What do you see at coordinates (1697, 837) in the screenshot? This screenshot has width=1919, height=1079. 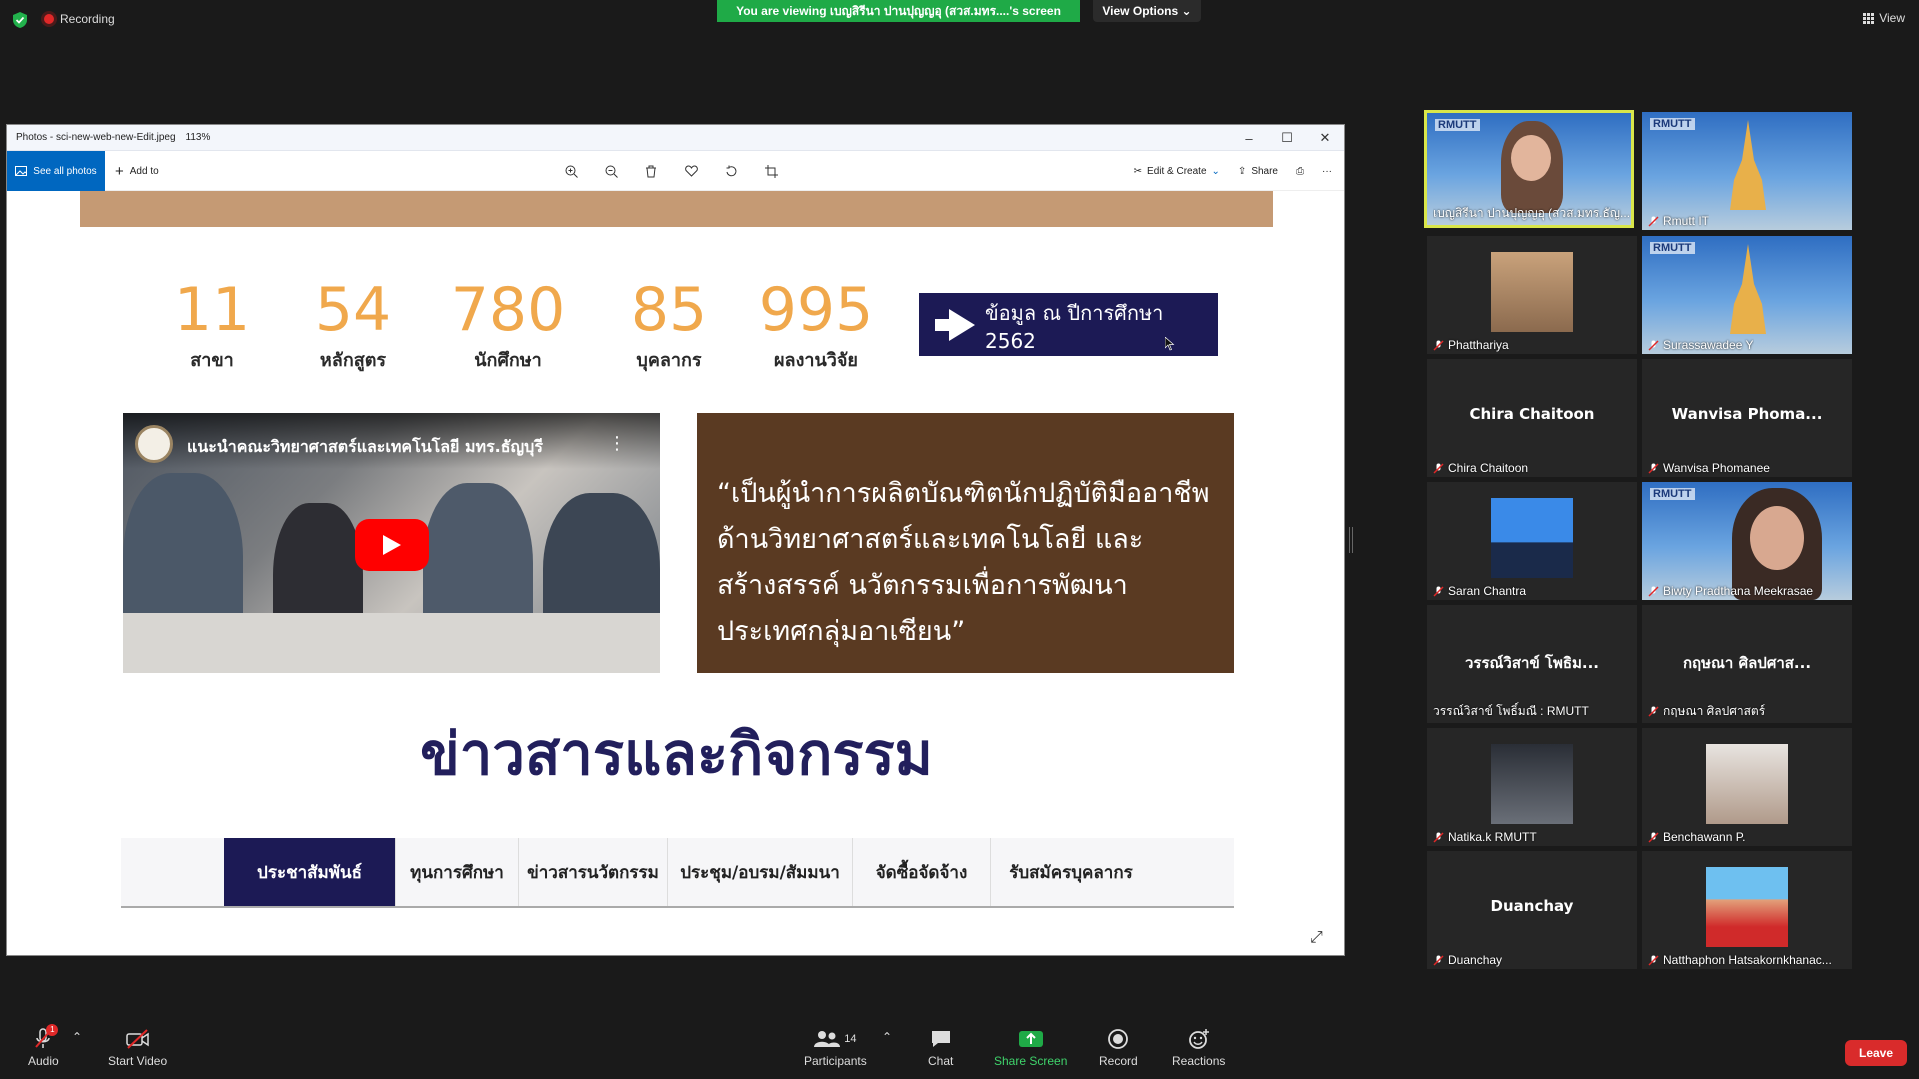 I see `participant-name: Benchawann P.` at bounding box center [1697, 837].